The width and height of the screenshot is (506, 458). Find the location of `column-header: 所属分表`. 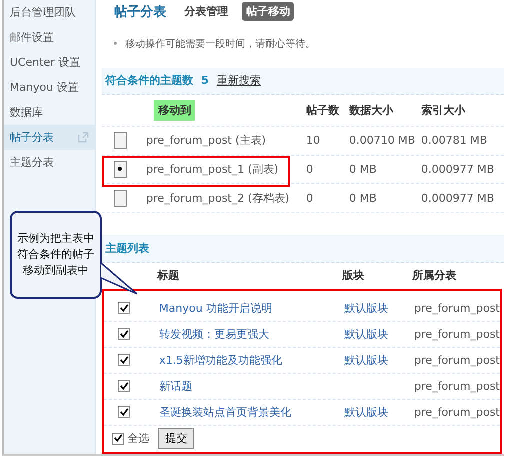

column-header: 所属分表 is located at coordinates (435, 276).